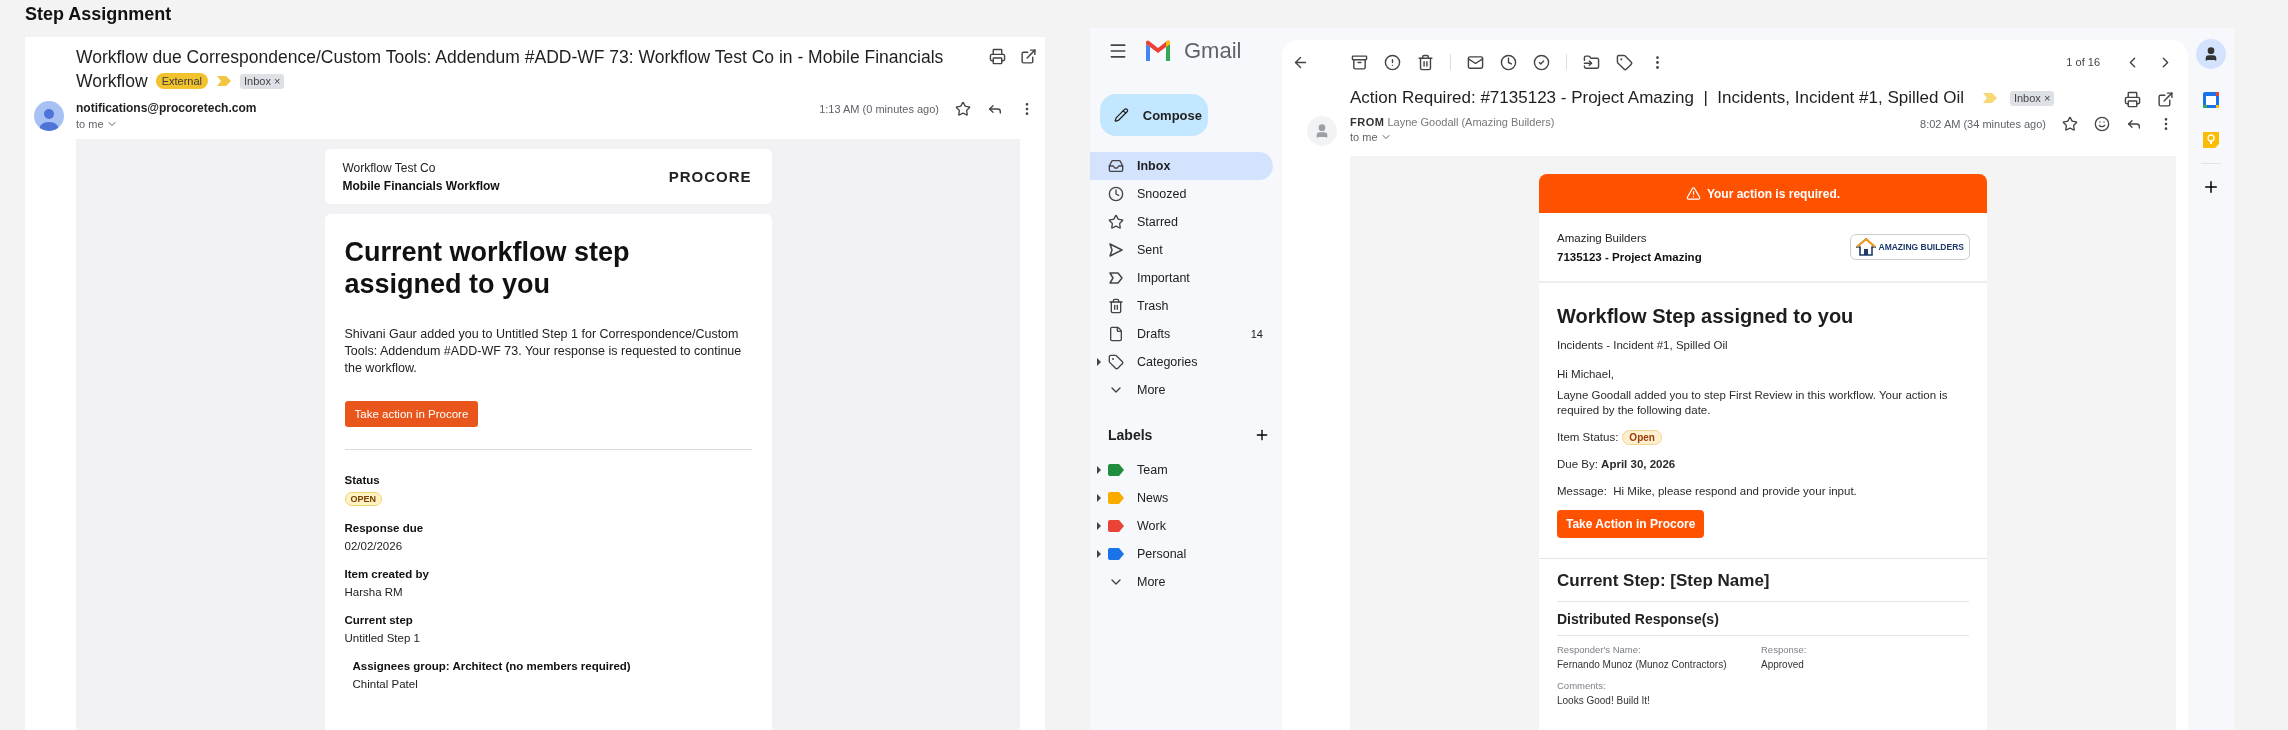  What do you see at coordinates (1642, 664) in the screenshot?
I see `response-value: Fernando Munoz (Munoz Contractors)` at bounding box center [1642, 664].